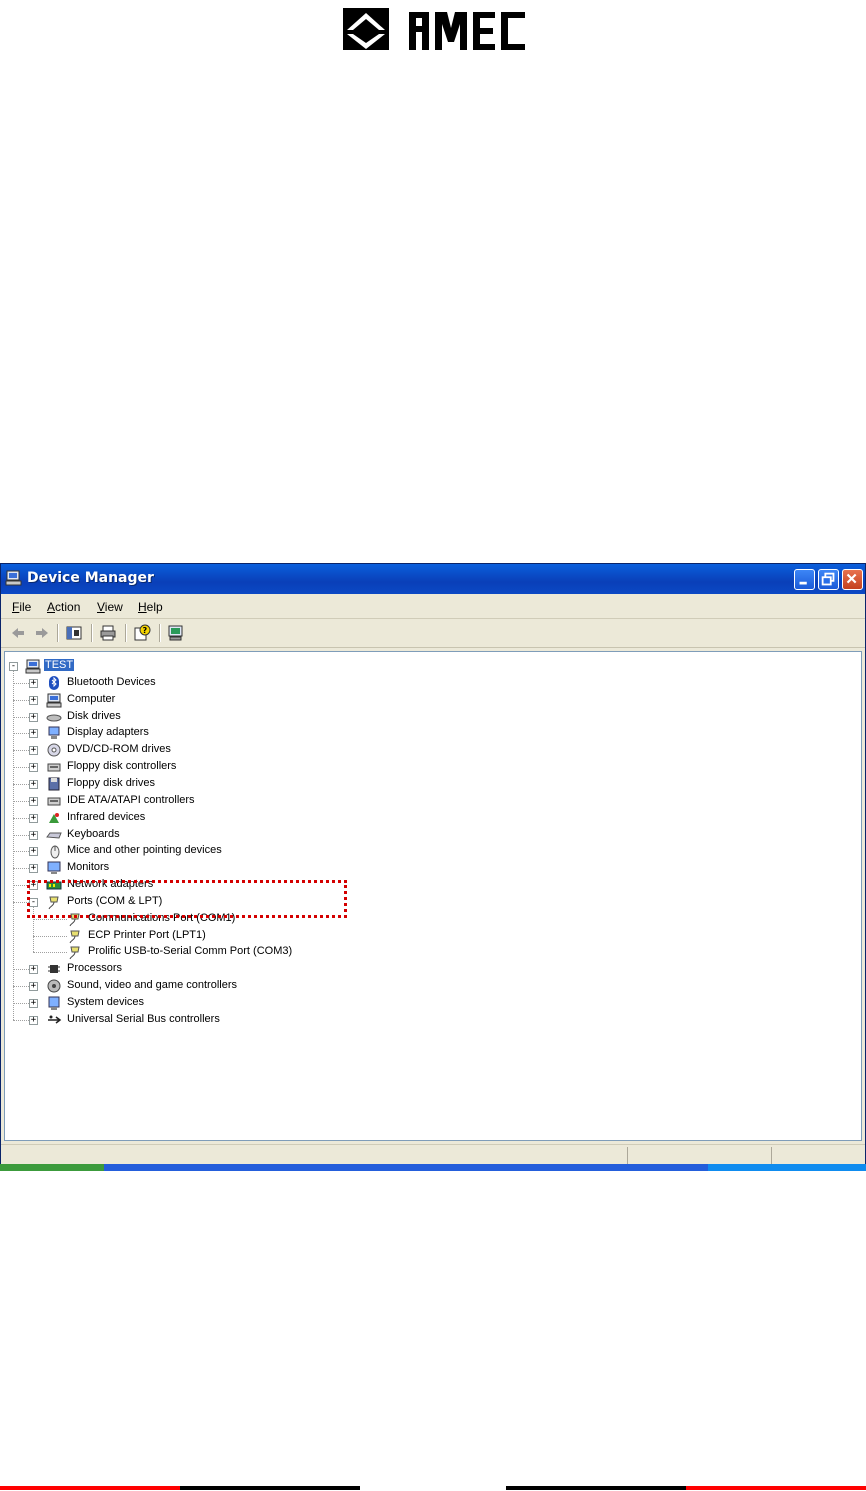 The height and width of the screenshot is (1491, 866). What do you see at coordinates (54, 986) in the screenshot?
I see `sound-icon` at bounding box center [54, 986].